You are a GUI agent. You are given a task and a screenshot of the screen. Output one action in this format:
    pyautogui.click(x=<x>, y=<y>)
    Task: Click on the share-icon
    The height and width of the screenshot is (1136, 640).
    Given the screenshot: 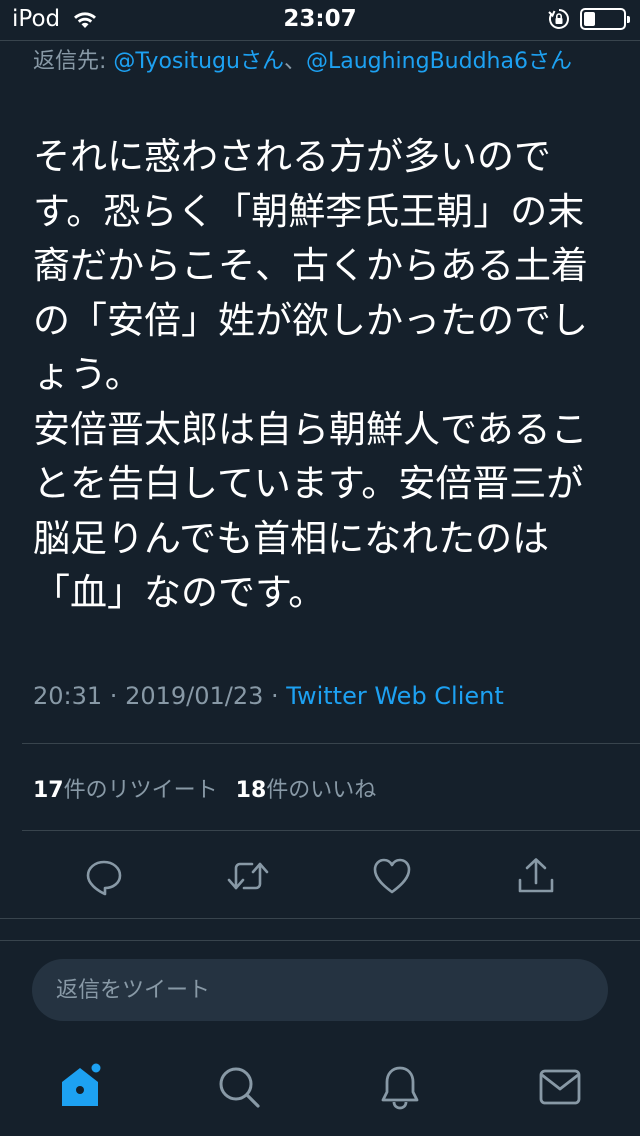 What is the action you would take?
    pyautogui.click(x=536, y=875)
    